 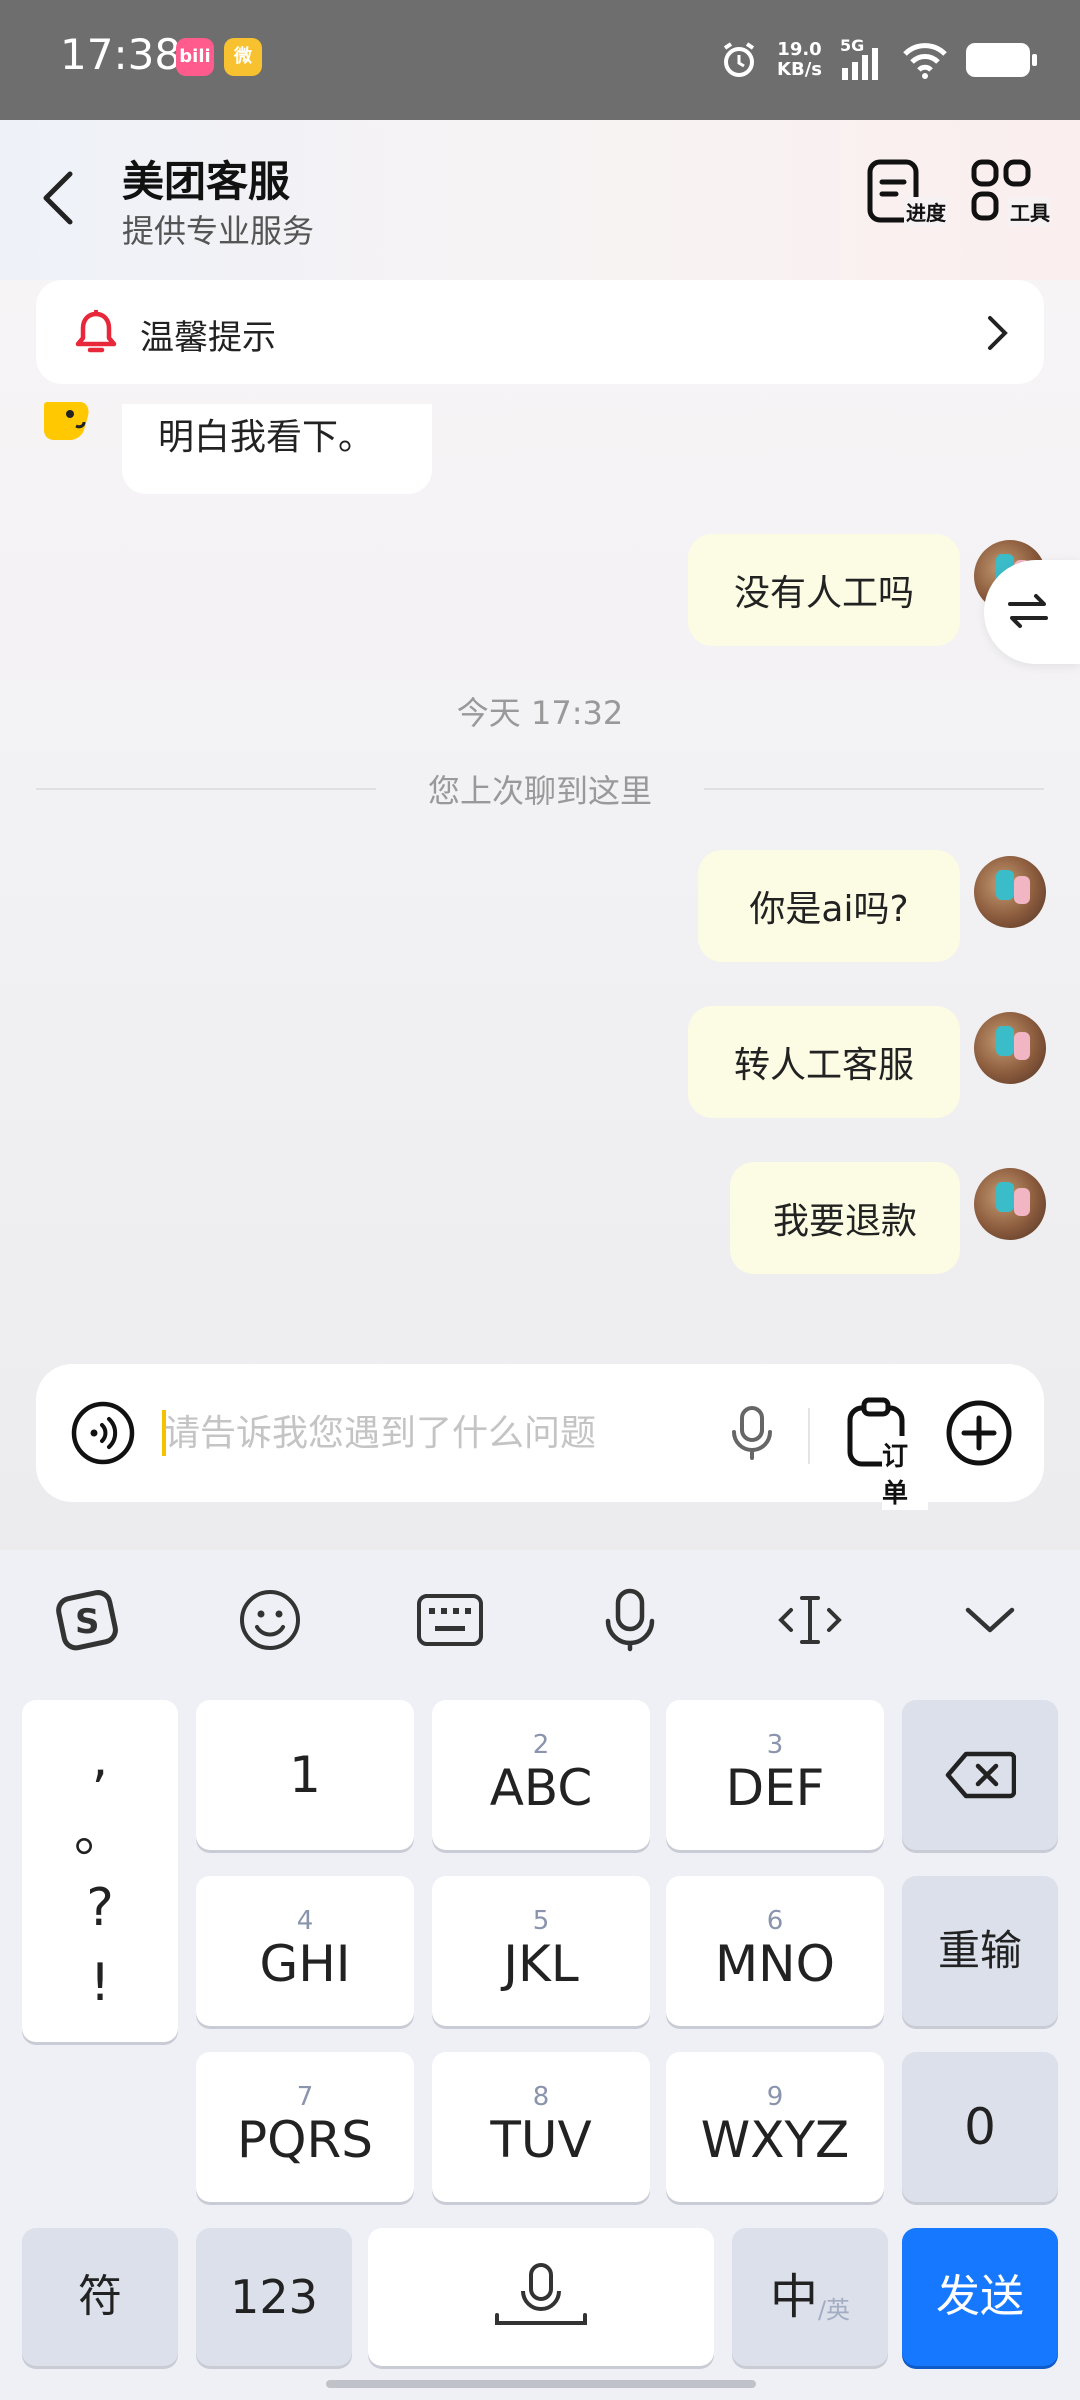 I want to click on punct-exclaim: !, so click(x=100, y=1983).